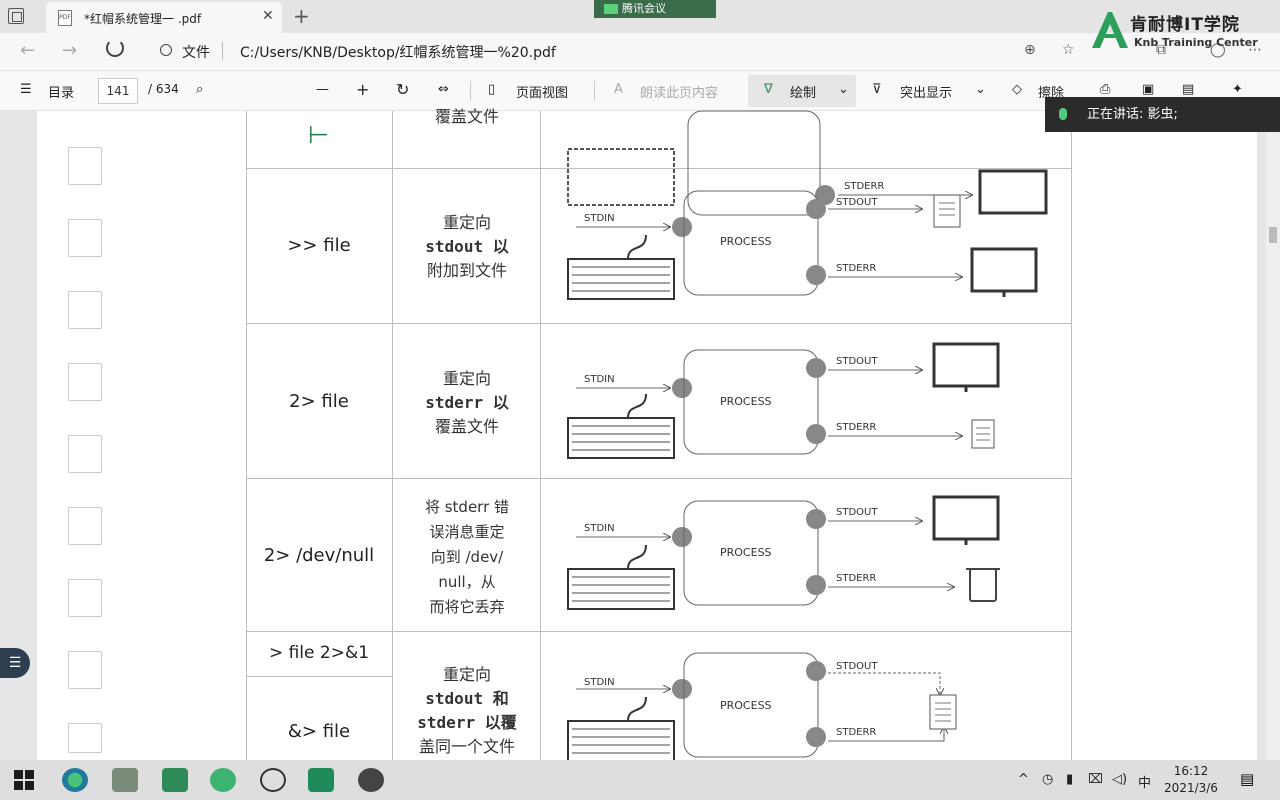  What do you see at coordinates (1237, 89) in the screenshot?
I see `pin-icon: ✦` at bounding box center [1237, 89].